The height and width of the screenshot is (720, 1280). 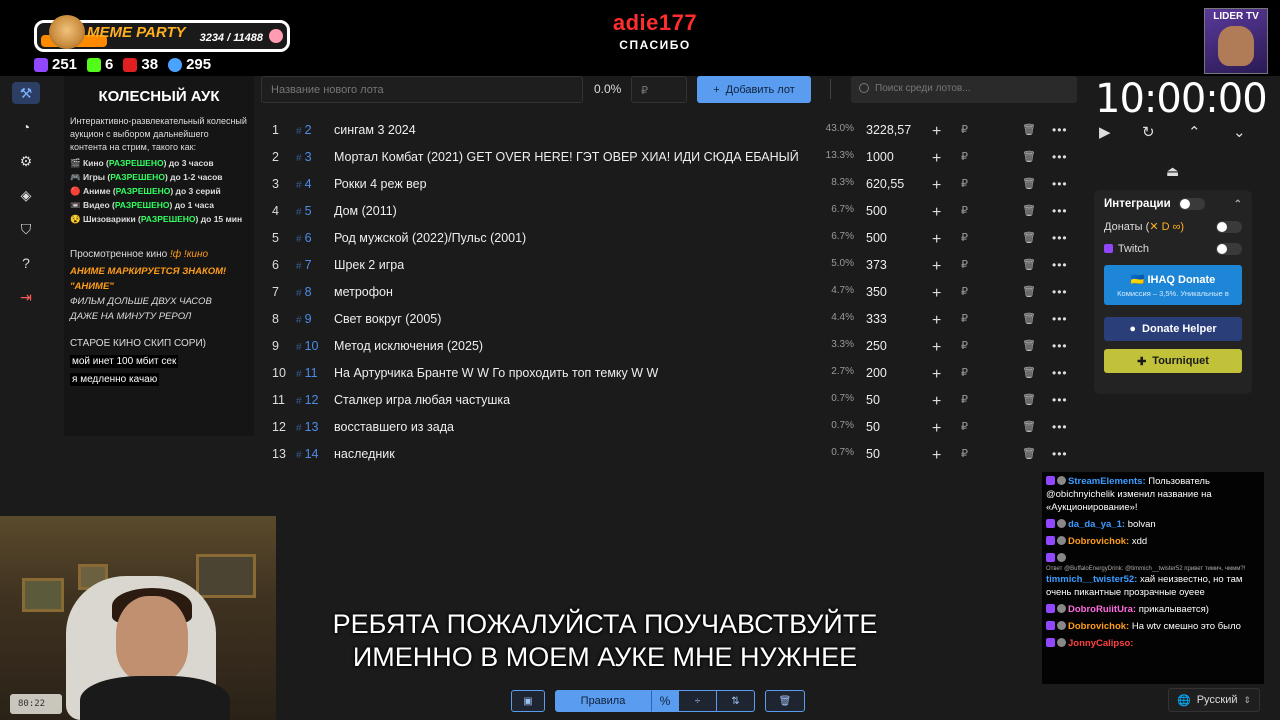 I want to click on lot-amount: 620,55, so click(x=885, y=184).